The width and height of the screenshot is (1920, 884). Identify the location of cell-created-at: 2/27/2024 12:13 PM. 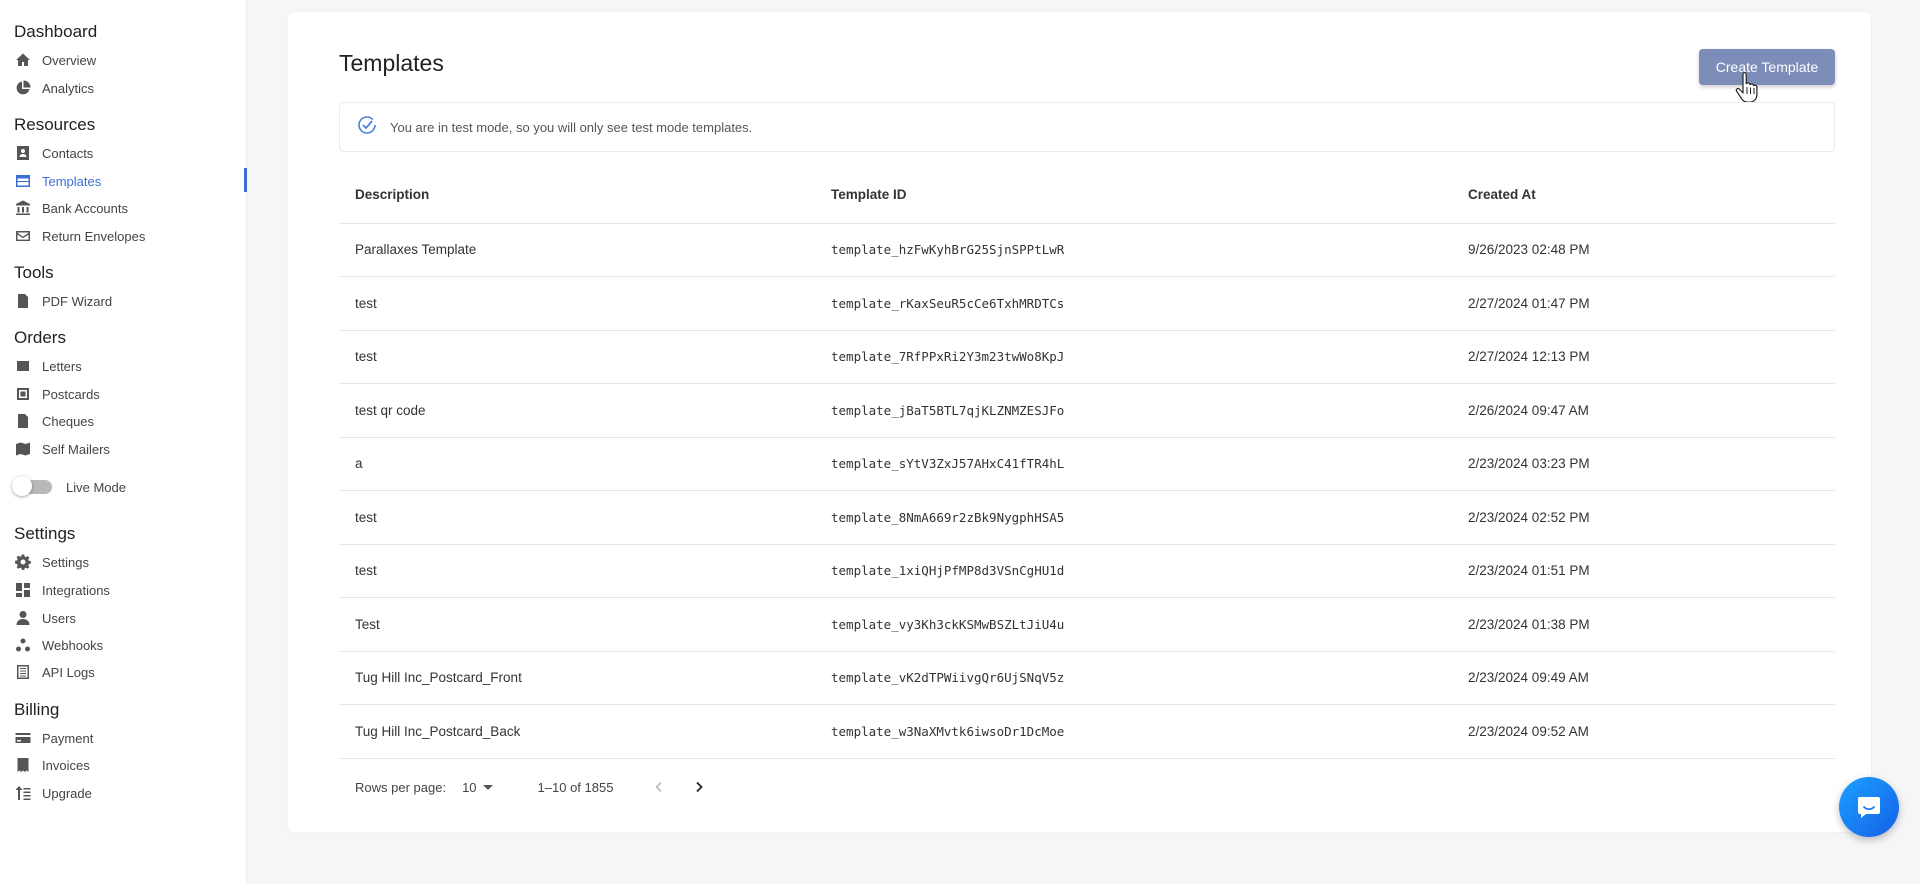
(1643, 357).